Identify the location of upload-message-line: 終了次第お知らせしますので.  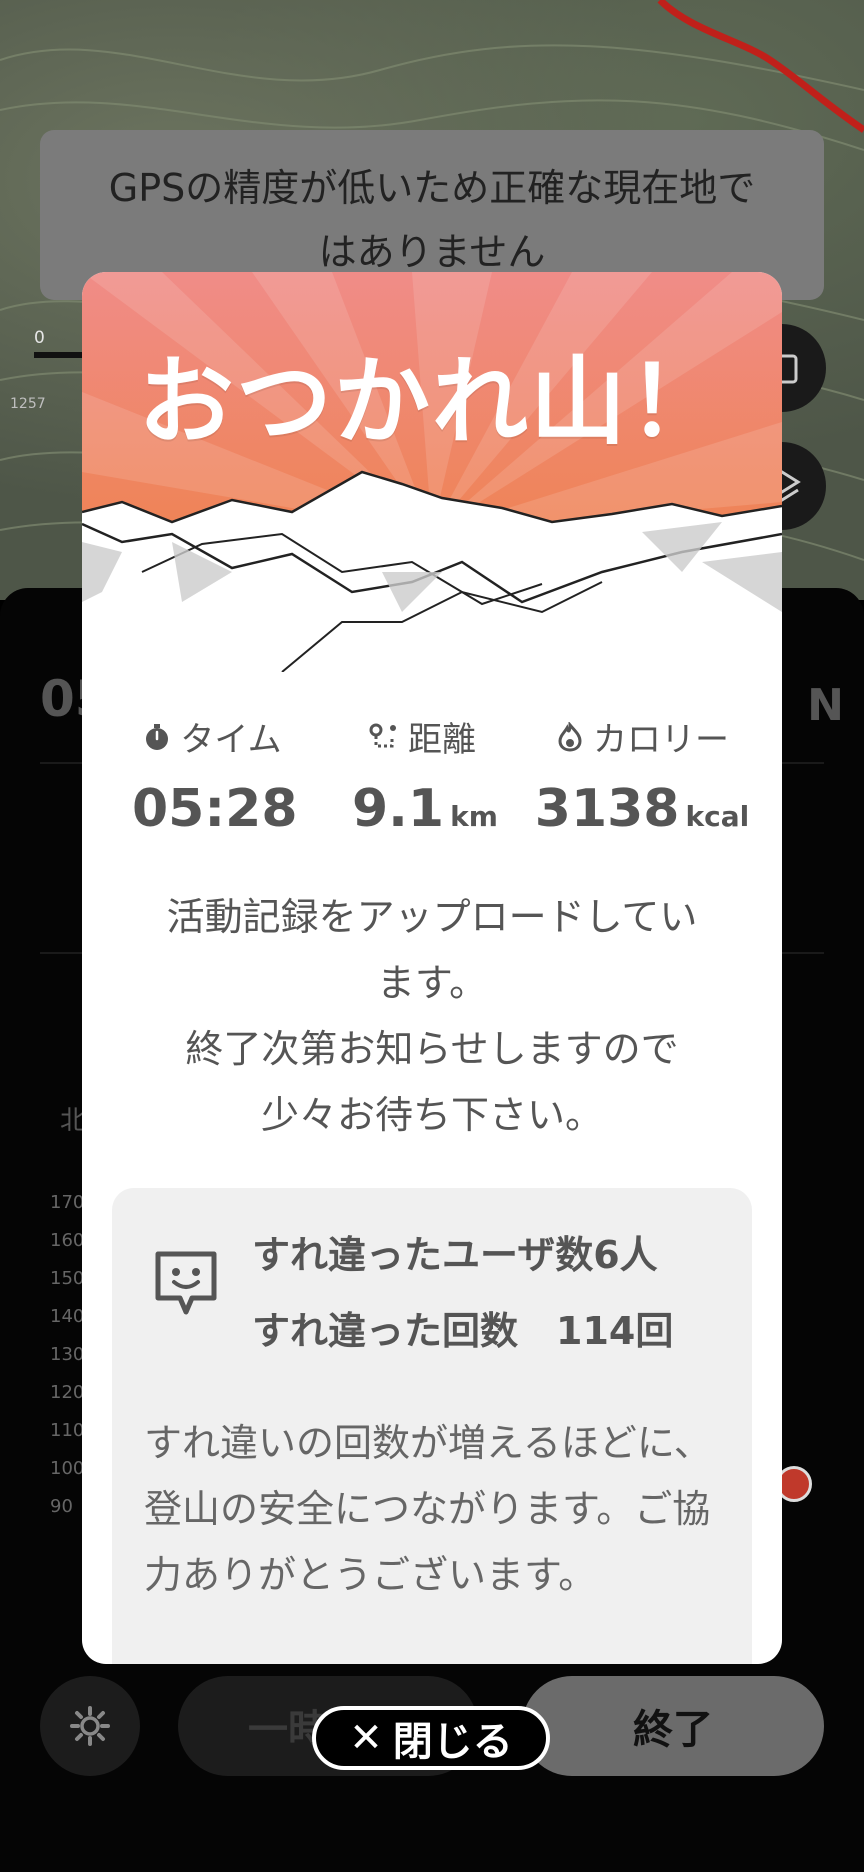
(432, 1049).